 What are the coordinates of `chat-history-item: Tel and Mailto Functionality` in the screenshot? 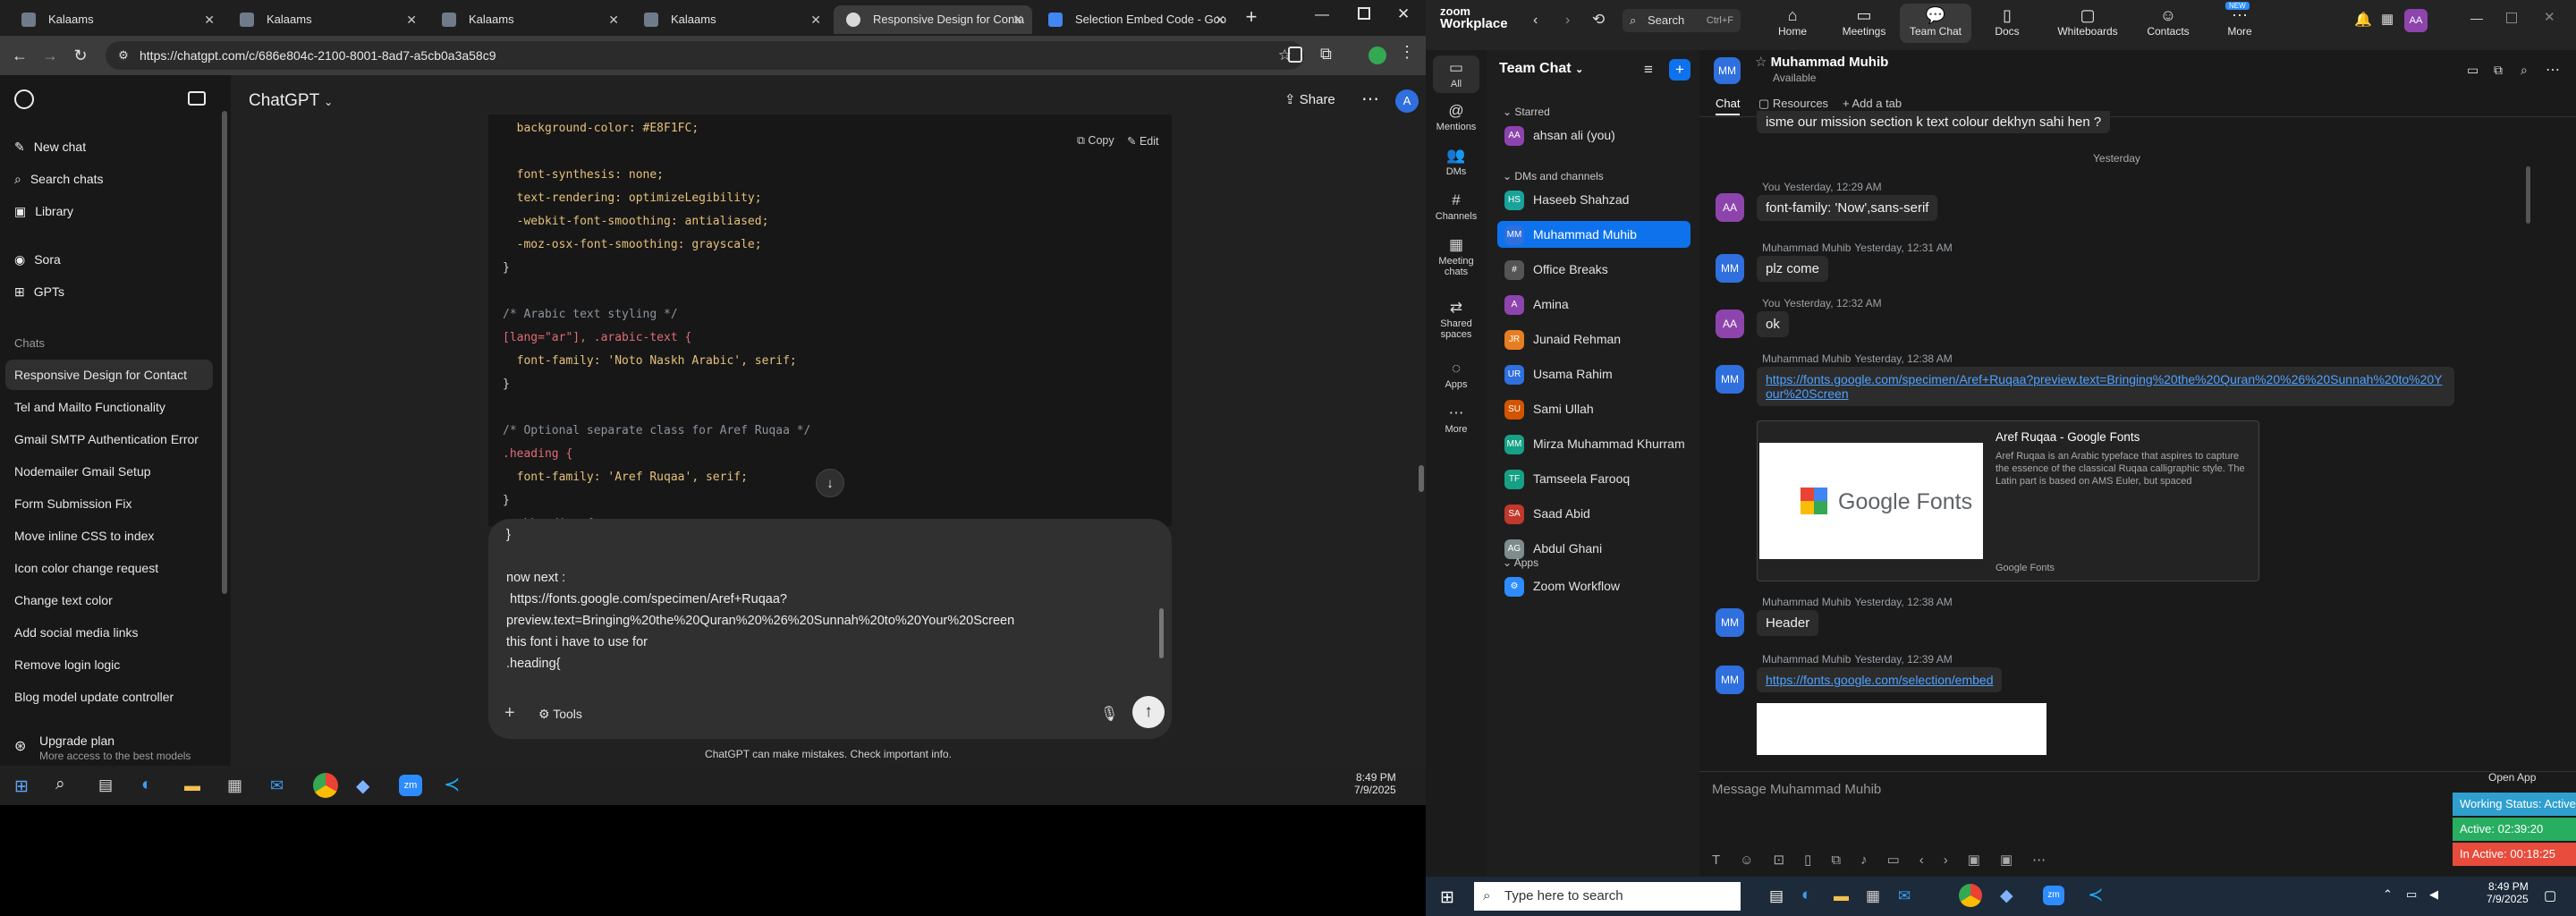 It's located at (109, 407).